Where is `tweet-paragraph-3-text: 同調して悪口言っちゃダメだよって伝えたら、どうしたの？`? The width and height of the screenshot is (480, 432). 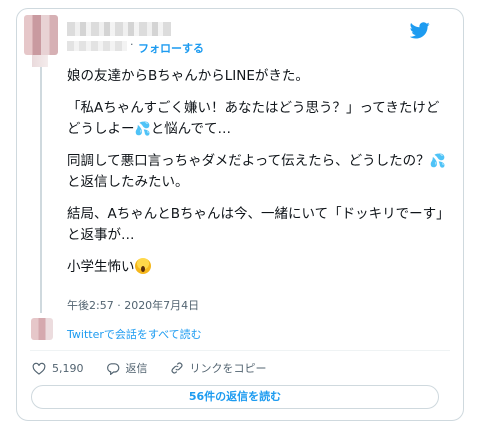
tweet-paragraph-3-text: 同調して悪口言っちゃダメだよって伝えたら、どうしたの？ is located at coordinates (248, 161).